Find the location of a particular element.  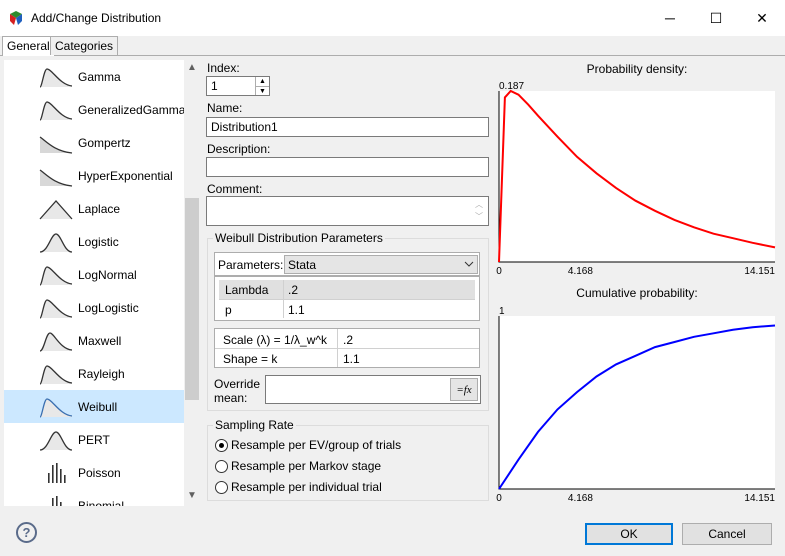

formula-fx-button: =fx is located at coordinates (464, 389).